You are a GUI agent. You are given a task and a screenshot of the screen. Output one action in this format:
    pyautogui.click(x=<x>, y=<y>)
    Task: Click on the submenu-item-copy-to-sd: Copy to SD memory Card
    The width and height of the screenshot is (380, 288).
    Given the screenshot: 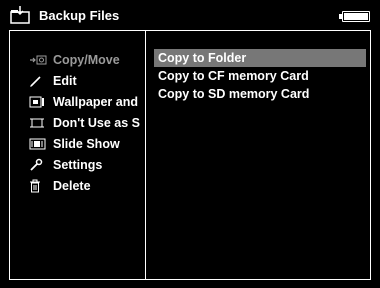 What is the action you would take?
    pyautogui.click(x=260, y=94)
    